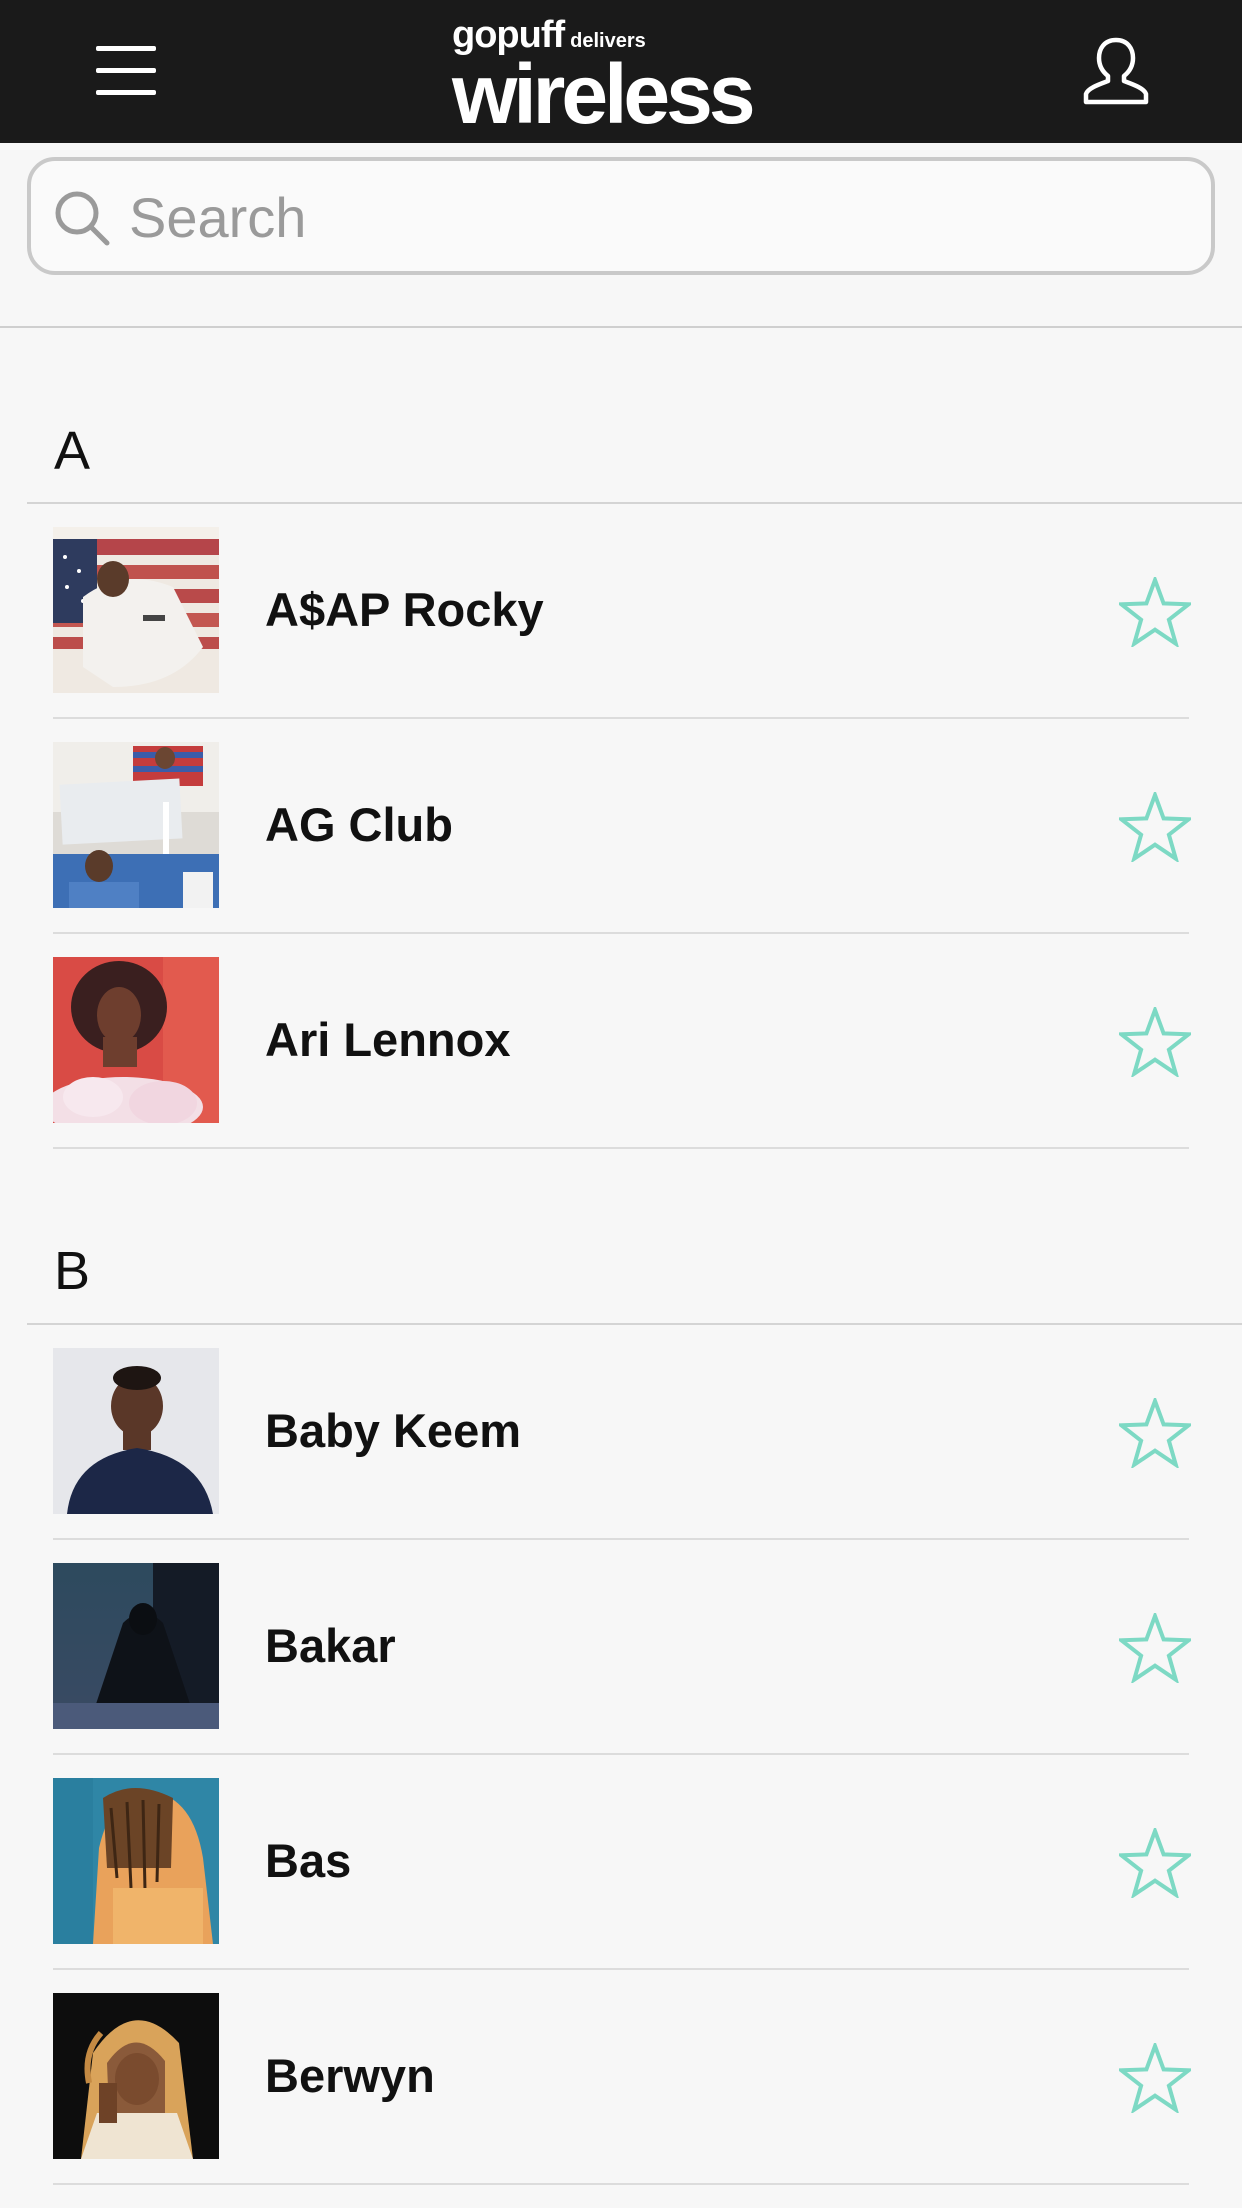  I want to click on artist-name: Bas, so click(308, 1860).